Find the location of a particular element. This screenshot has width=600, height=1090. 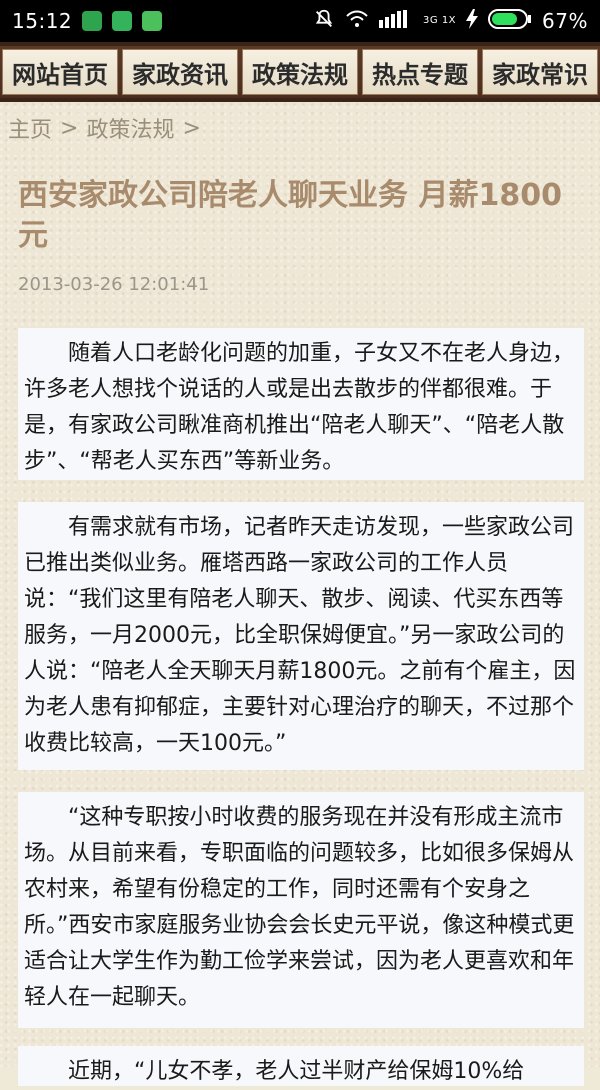

article-paragraph: 近期，“儿女不孝，老人过半财产给保姆10%给 is located at coordinates (301, 1066).